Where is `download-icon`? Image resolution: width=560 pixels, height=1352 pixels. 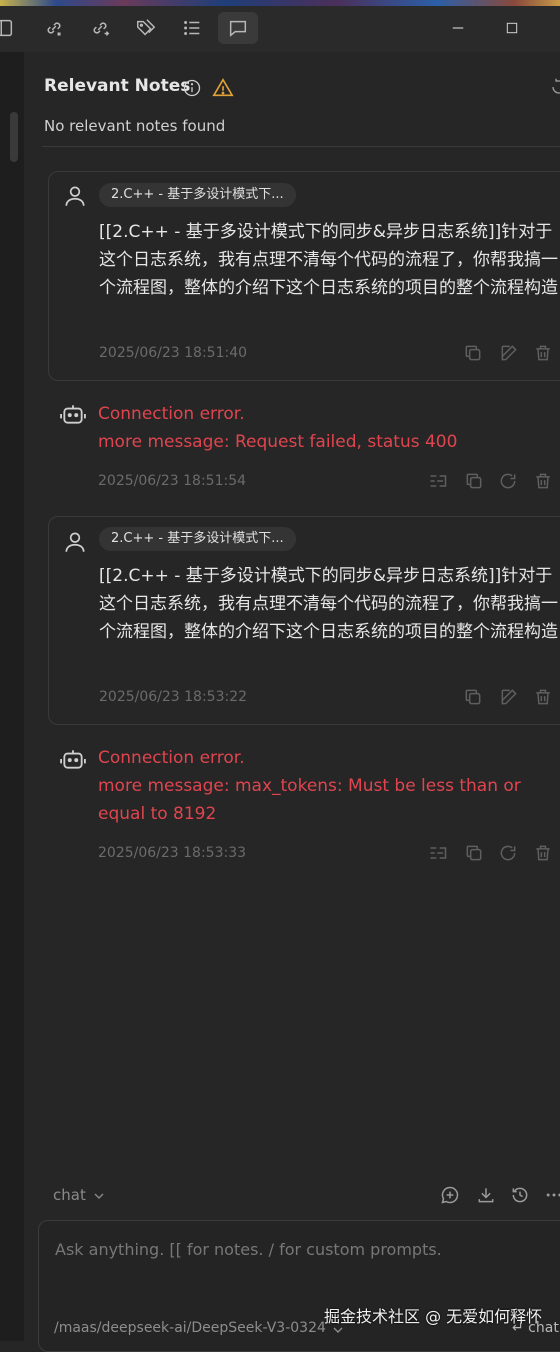
download-icon is located at coordinates (486, 1195).